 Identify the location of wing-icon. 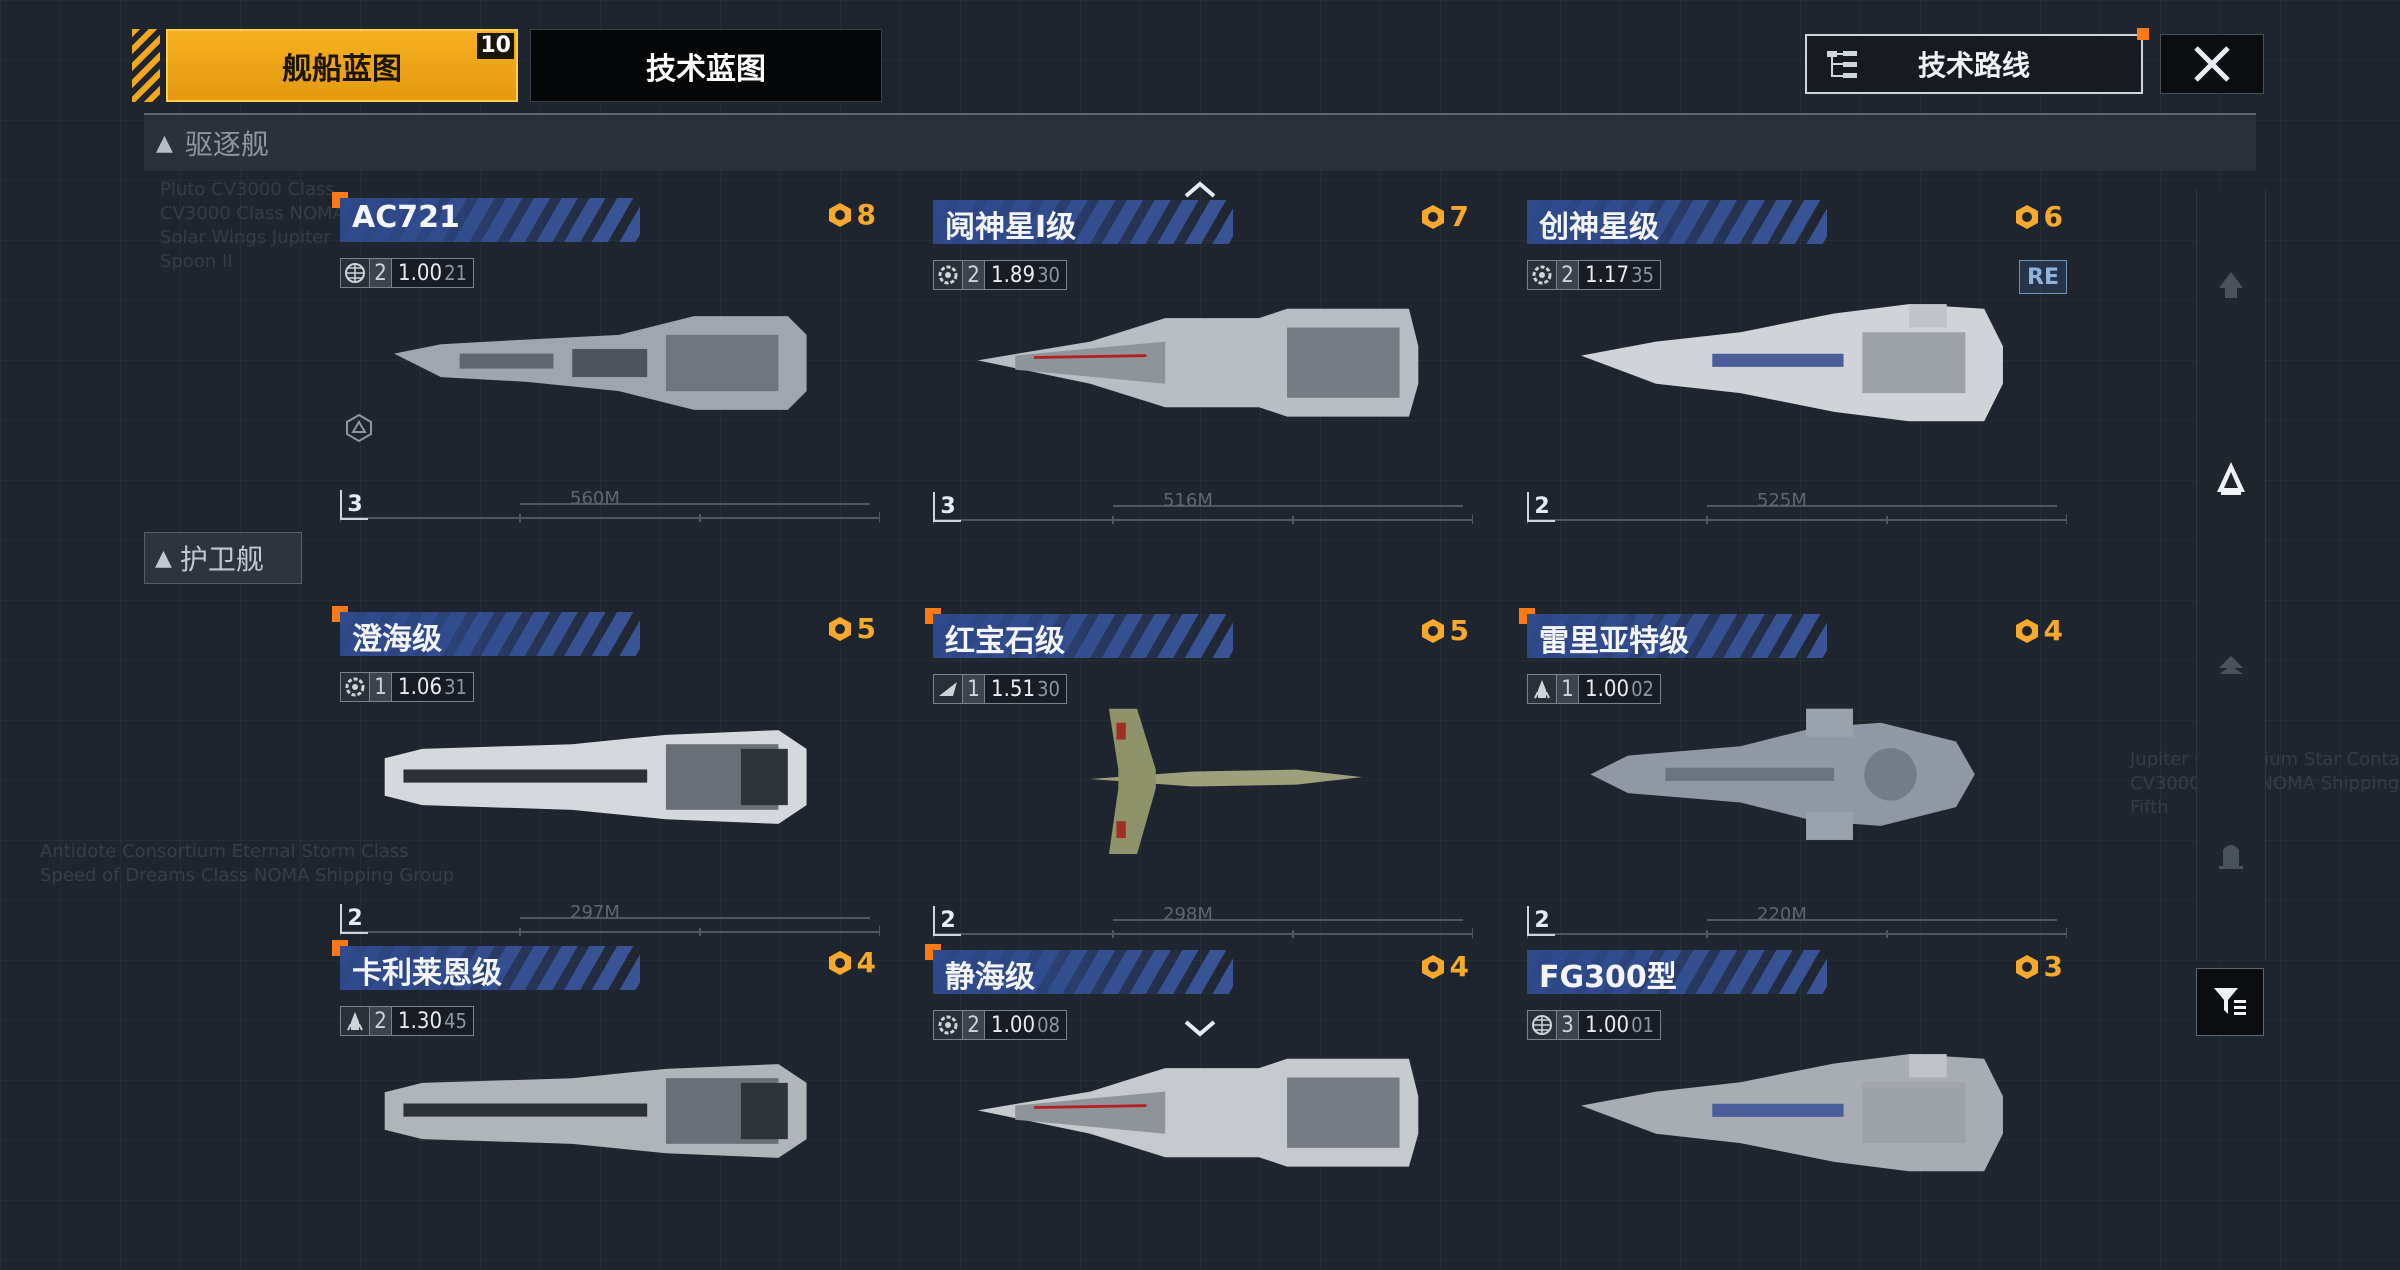
(948, 689).